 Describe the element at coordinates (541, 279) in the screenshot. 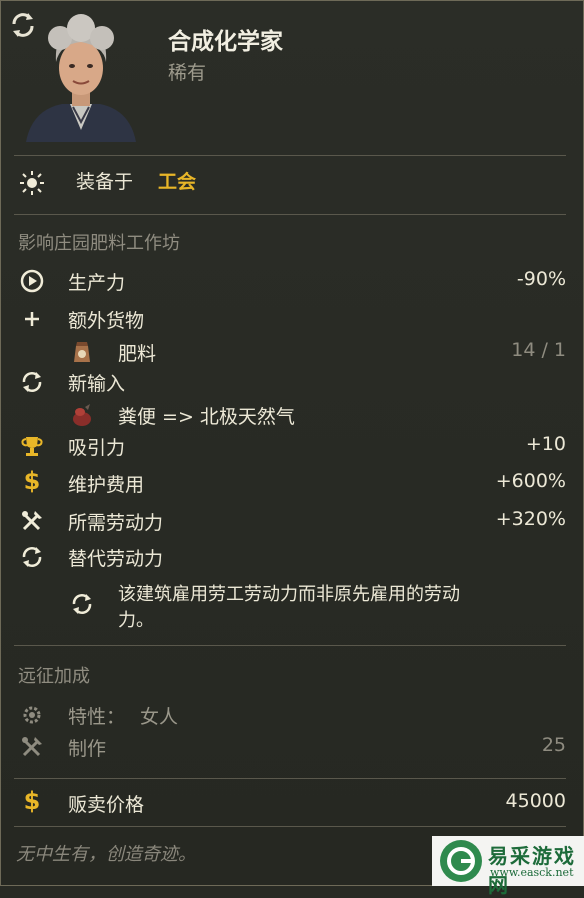

I see `stat-value: -90%` at that location.